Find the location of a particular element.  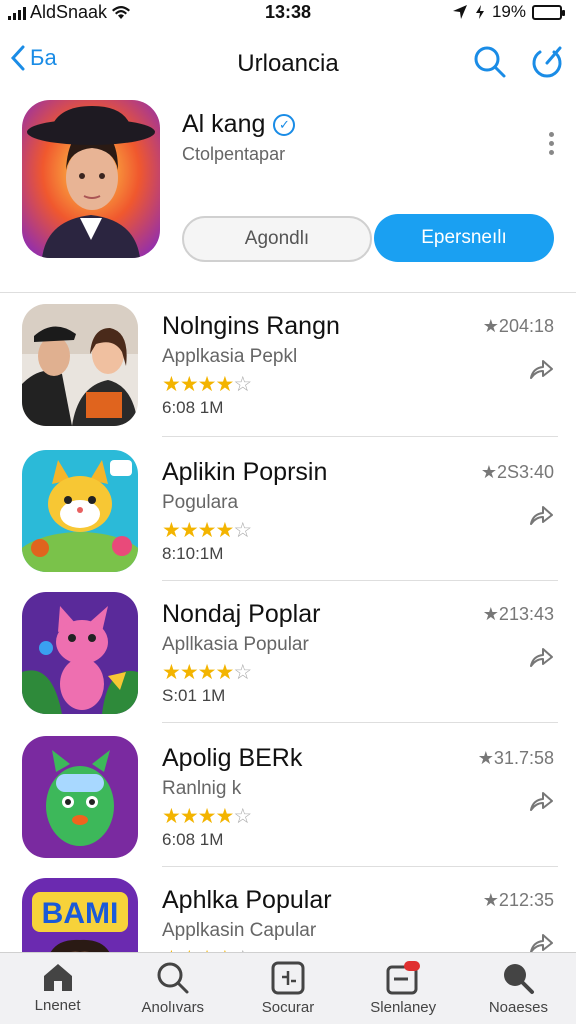

app-size: S:01 1M is located at coordinates (194, 695).